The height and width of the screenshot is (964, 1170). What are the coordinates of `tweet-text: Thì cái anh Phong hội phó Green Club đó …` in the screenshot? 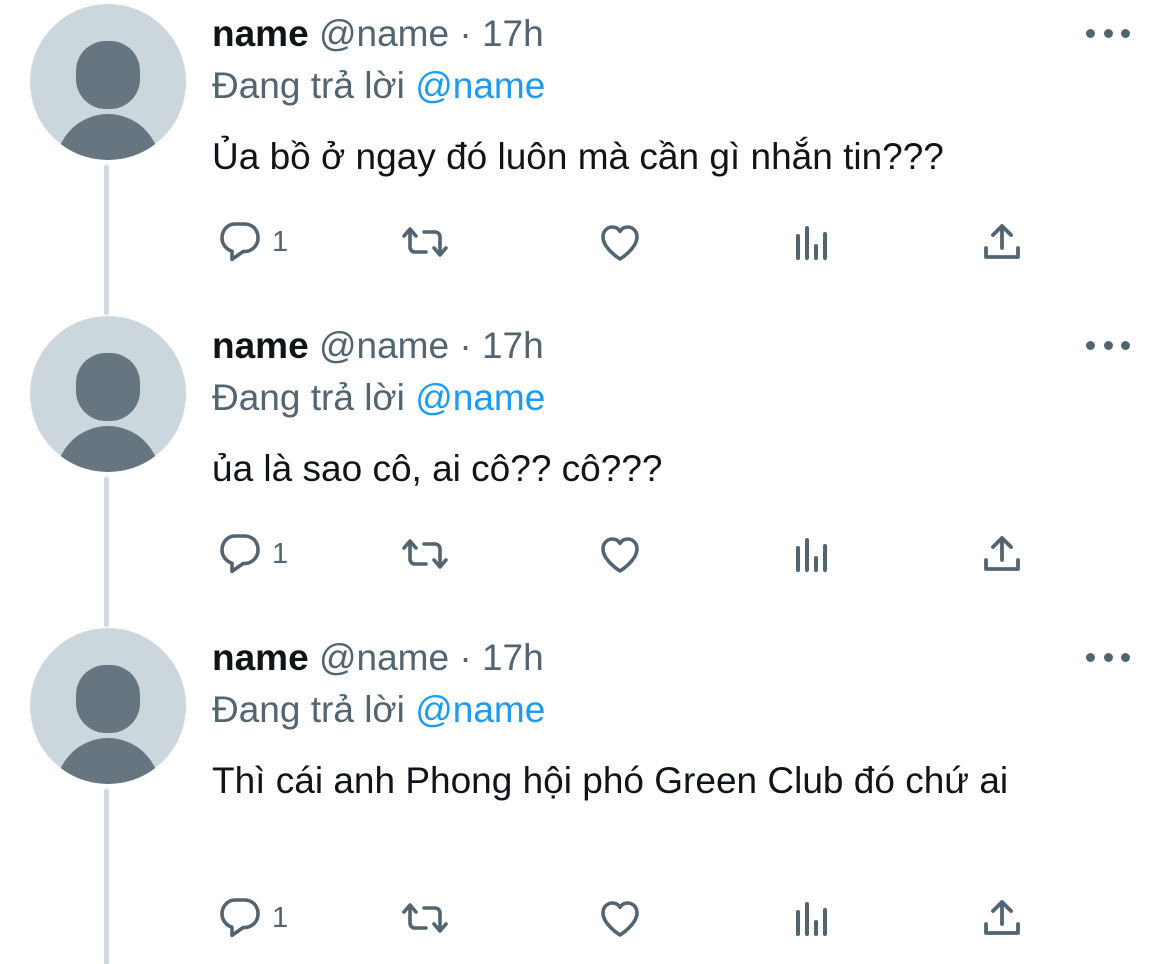 It's located at (610, 780).